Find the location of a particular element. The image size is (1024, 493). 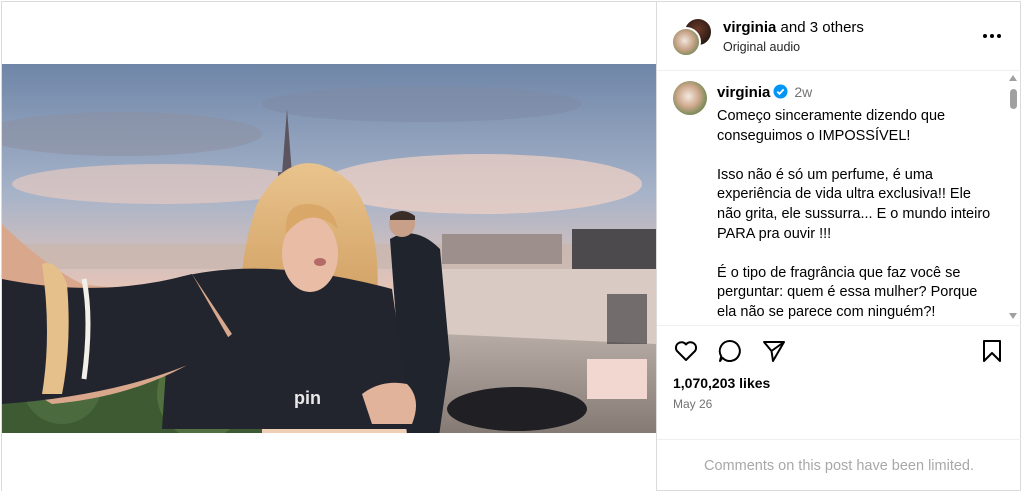

comment-icon is located at coordinates (730, 351).